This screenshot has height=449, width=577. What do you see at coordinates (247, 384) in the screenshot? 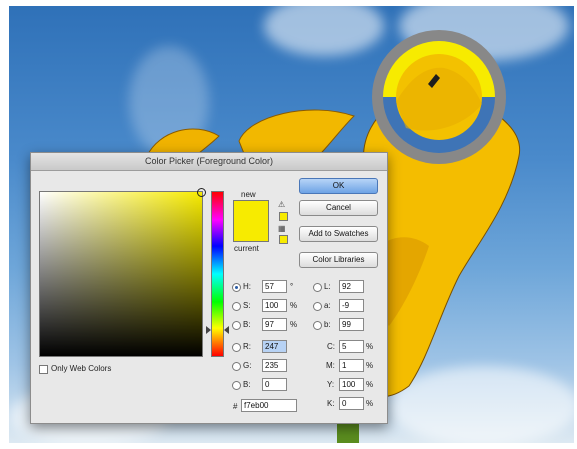
I see `blue-label: B:` at bounding box center [247, 384].